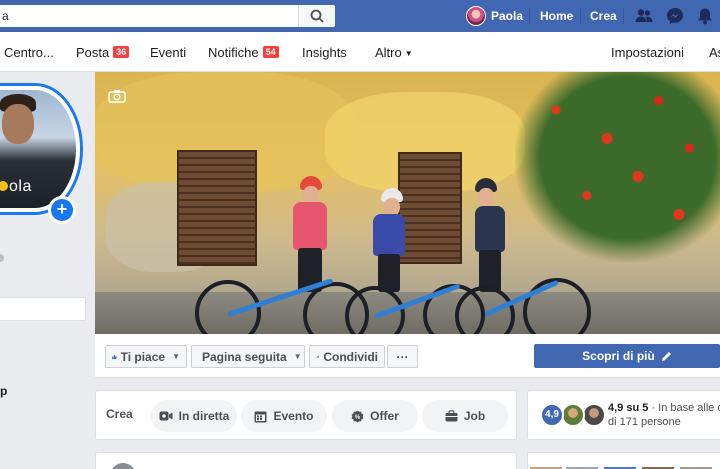 The image size is (720, 469). I want to click on tab-insights: Insights, so click(324, 52).